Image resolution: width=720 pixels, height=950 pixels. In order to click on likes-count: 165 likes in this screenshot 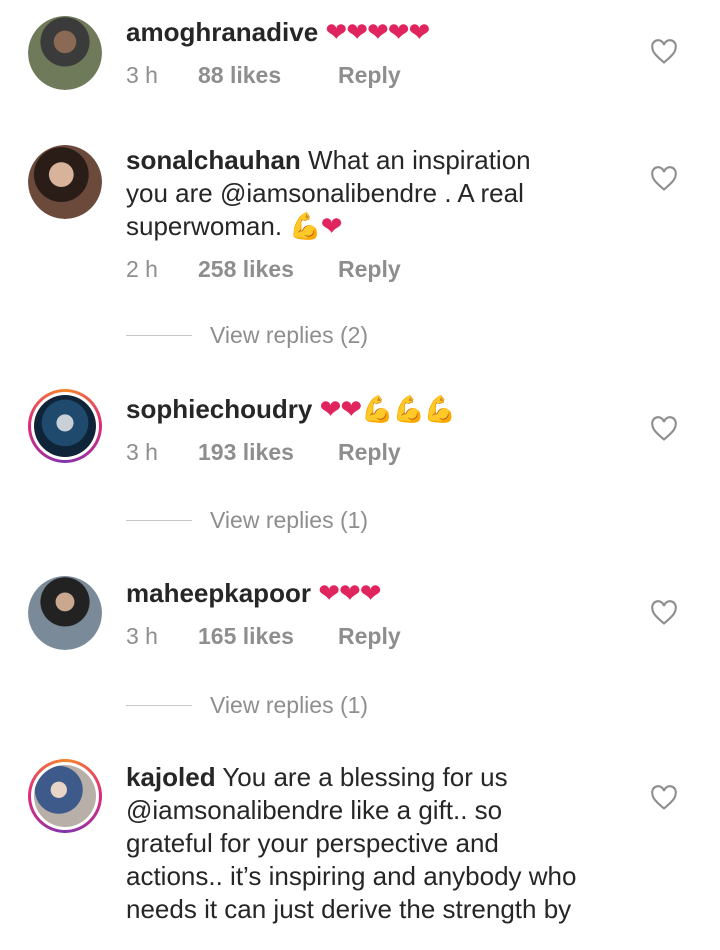, I will do `click(268, 636)`.